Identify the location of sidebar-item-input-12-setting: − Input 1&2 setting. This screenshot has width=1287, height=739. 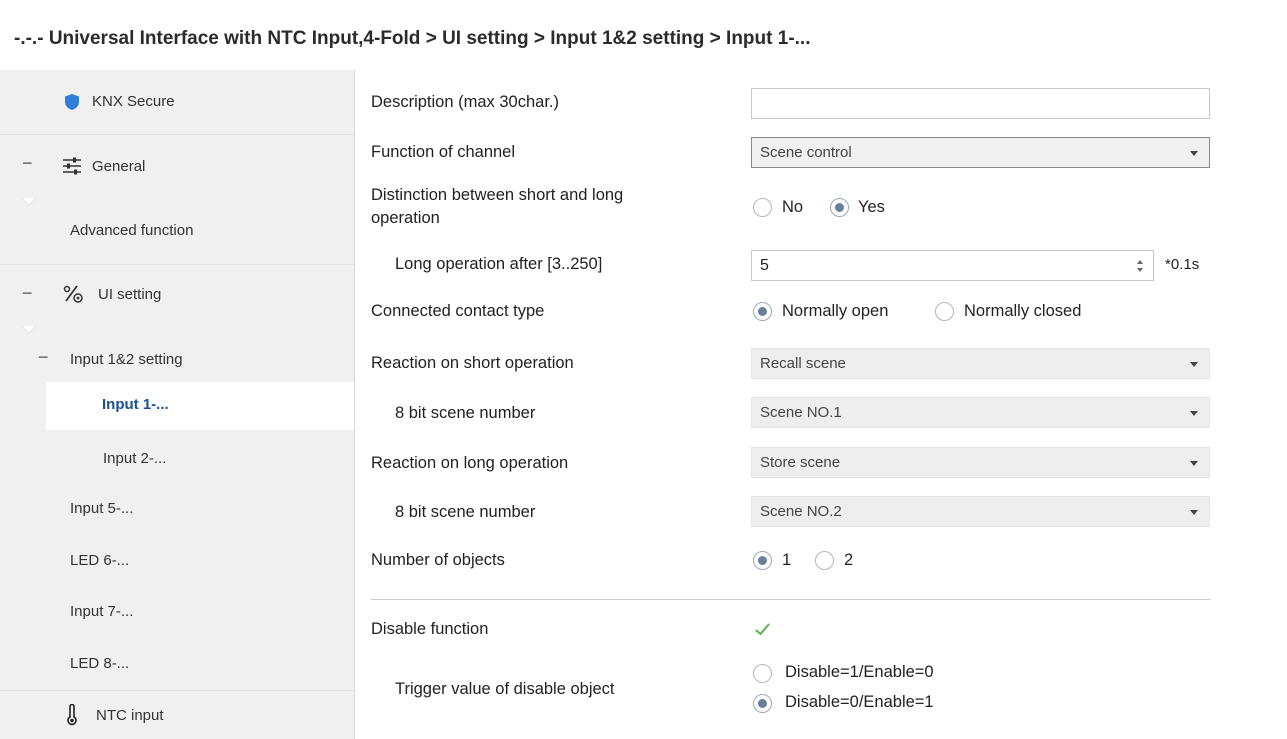
(177, 359).